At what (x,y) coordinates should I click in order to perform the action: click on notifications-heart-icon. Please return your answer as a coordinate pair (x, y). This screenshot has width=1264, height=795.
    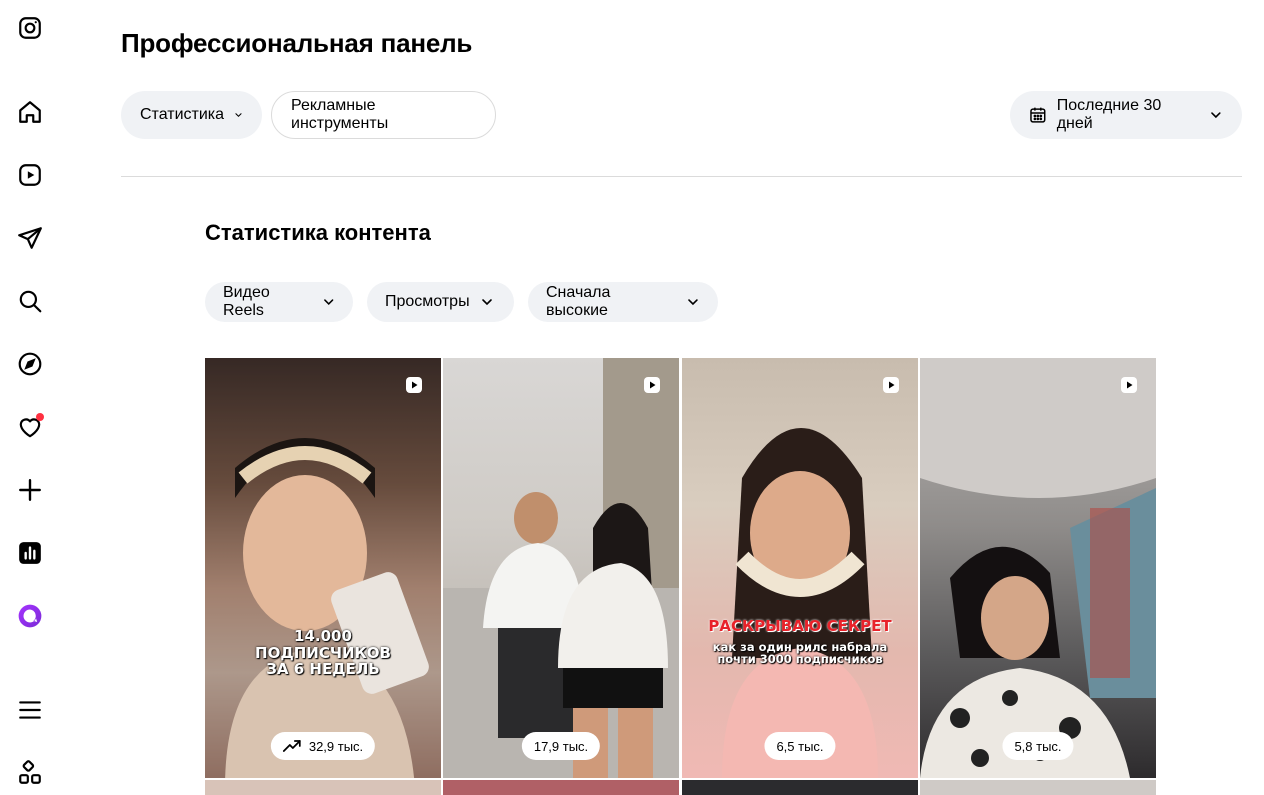
    Looking at the image, I should click on (30, 427).